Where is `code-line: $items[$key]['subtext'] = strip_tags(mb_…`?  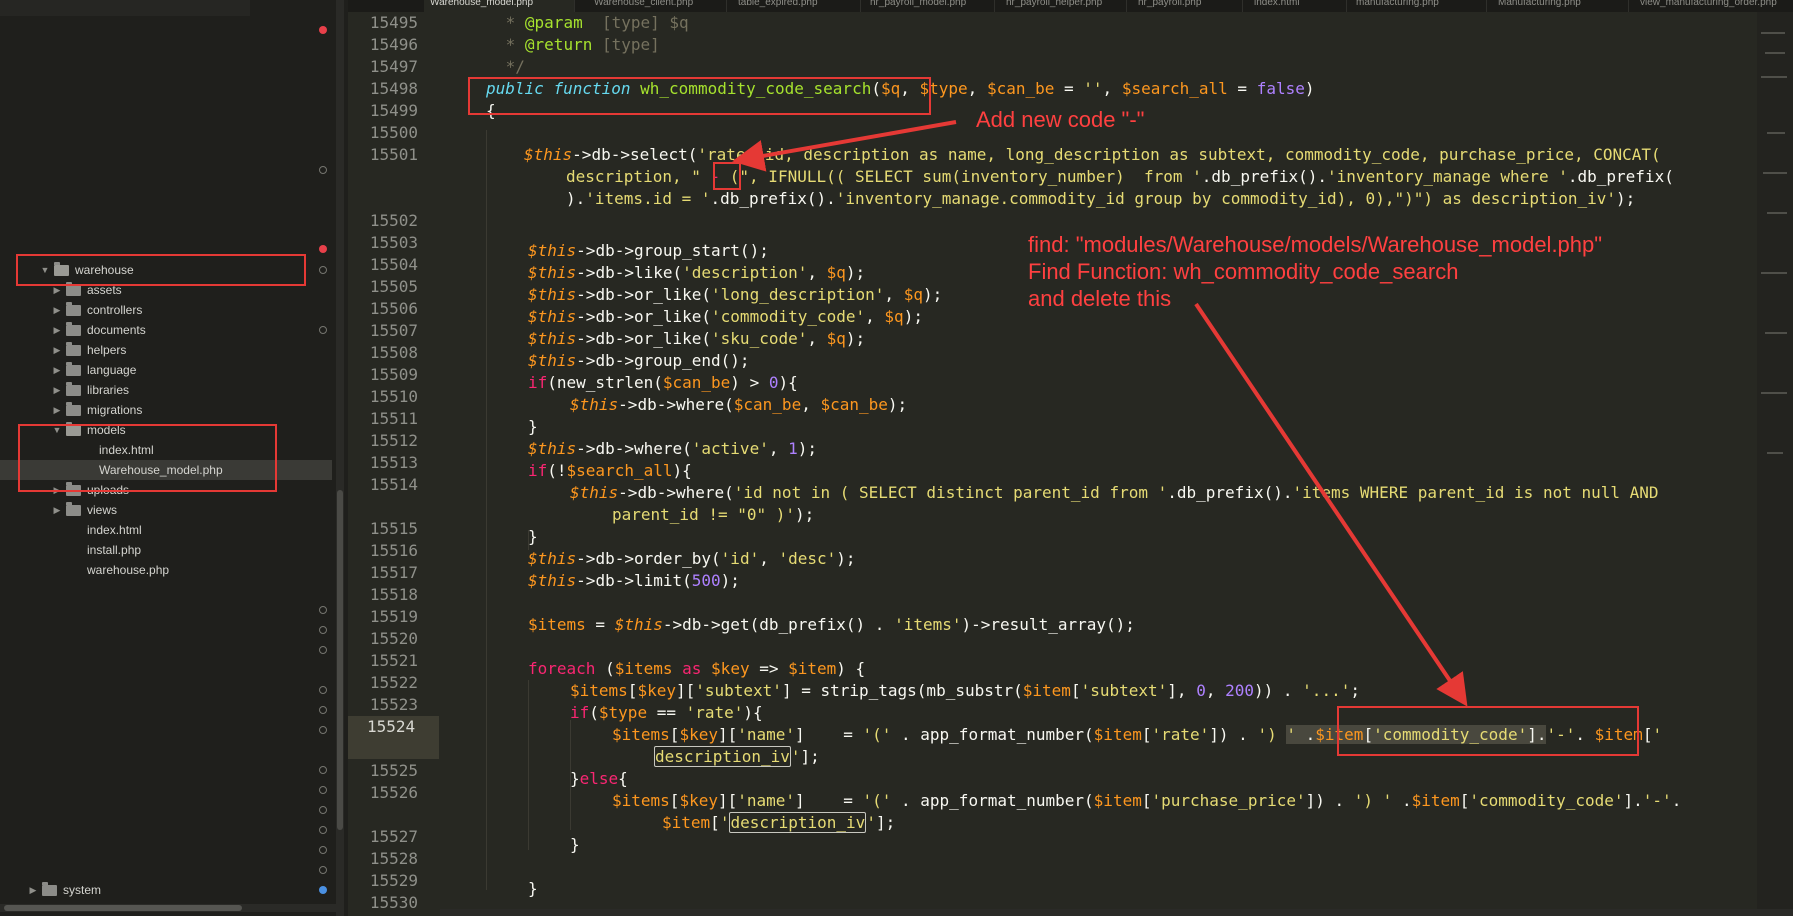 code-line: $items[$key]['subtext'] = strip_tags(mb_… is located at coordinates (965, 690).